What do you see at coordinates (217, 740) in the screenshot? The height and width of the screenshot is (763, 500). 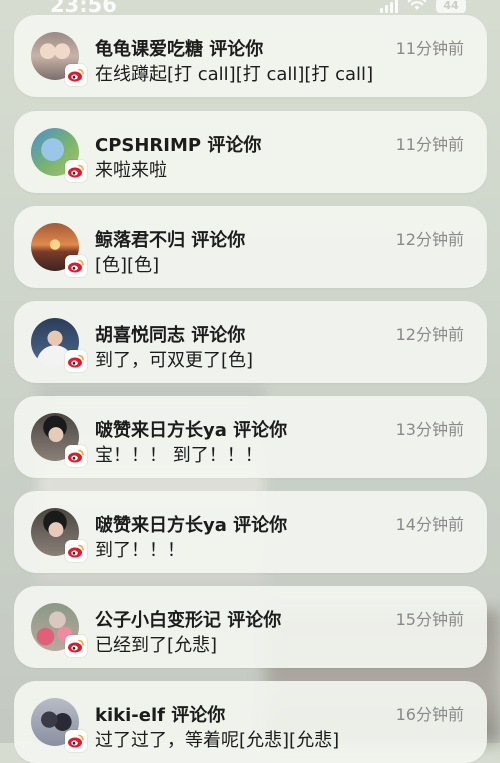 I see `notification-message: 过了过了，等着呢[允悲][允悲]` at bounding box center [217, 740].